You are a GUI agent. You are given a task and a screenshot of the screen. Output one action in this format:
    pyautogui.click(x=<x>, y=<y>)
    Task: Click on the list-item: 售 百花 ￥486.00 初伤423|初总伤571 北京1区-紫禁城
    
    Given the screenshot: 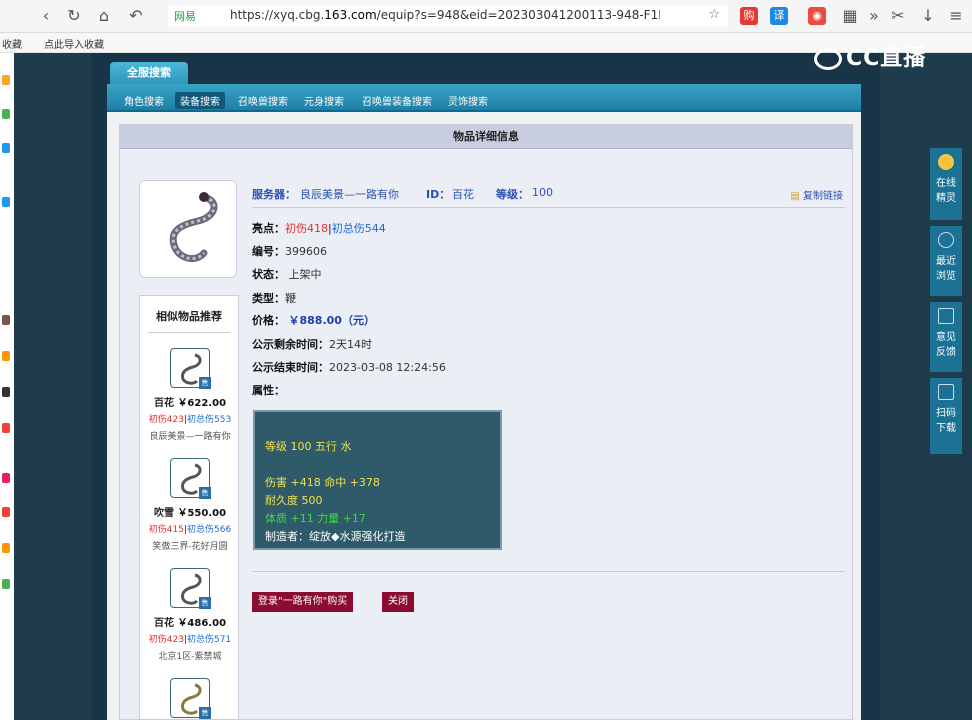 What is the action you would take?
    pyautogui.click(x=190, y=615)
    